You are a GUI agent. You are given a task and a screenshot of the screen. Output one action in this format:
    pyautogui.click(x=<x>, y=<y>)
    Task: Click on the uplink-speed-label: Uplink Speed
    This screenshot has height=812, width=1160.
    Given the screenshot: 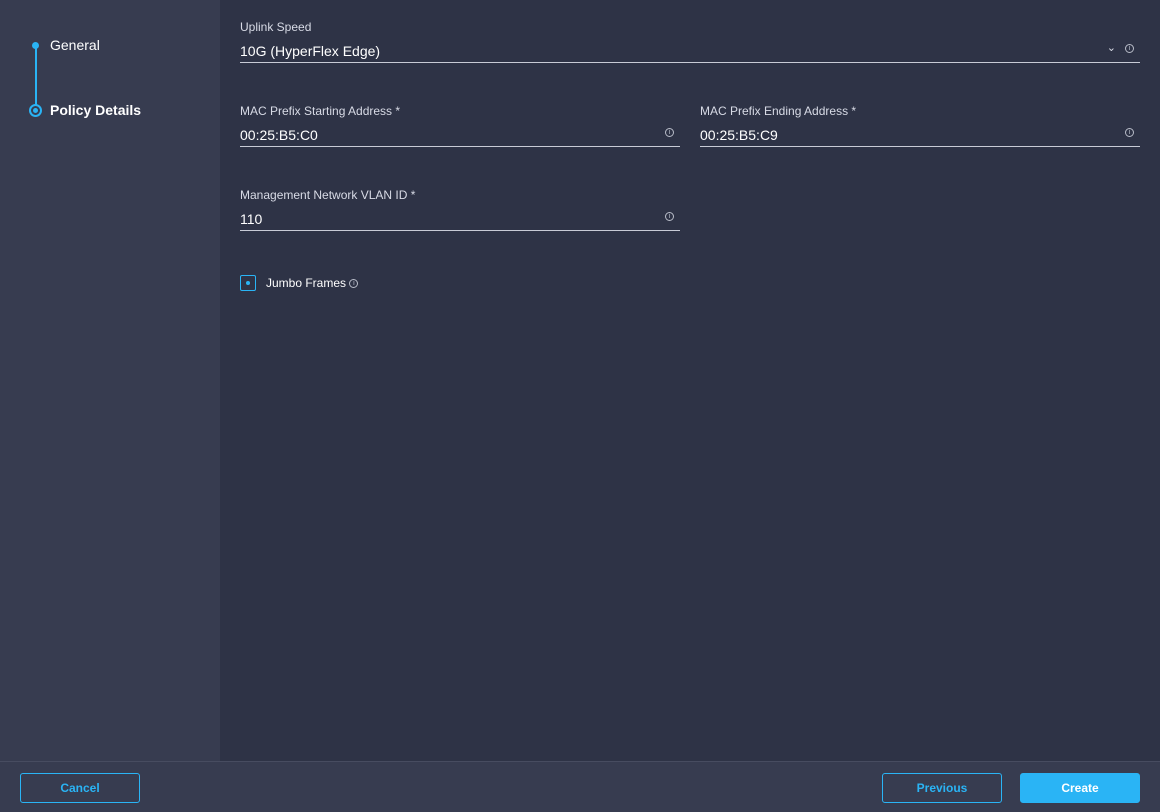 What is the action you would take?
    pyautogui.click(x=276, y=27)
    